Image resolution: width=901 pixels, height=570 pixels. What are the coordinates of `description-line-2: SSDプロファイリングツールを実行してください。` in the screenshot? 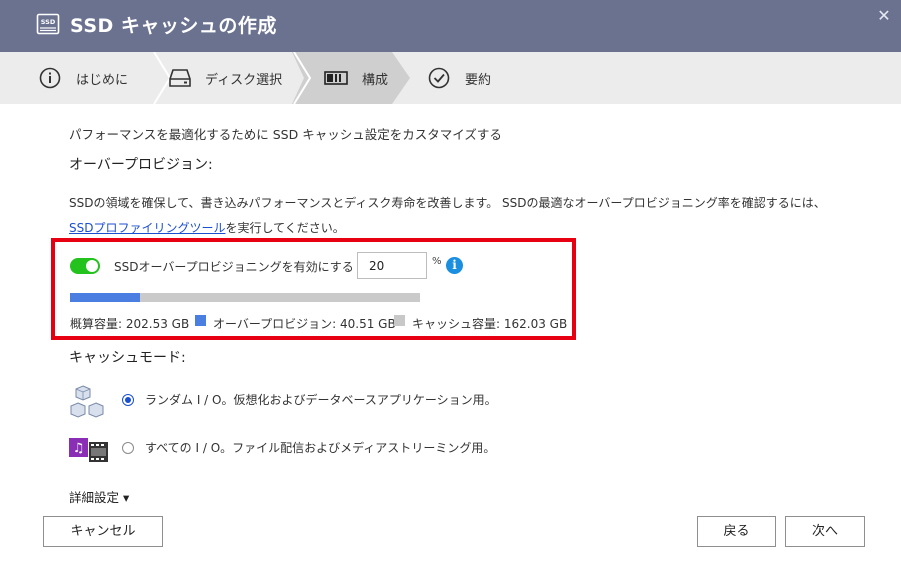 It's located at (207, 227).